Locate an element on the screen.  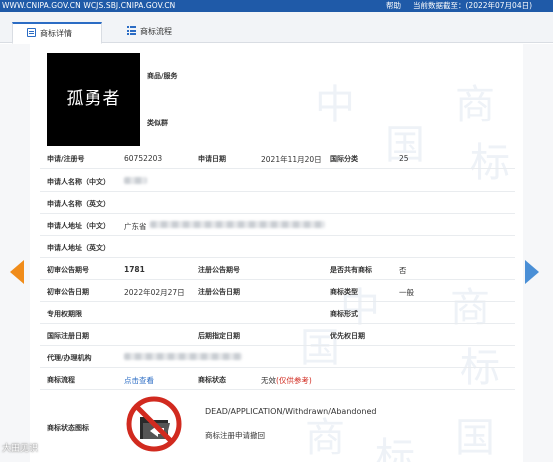
address-cn-label: 申请人地址（中文） is located at coordinates (78, 226).